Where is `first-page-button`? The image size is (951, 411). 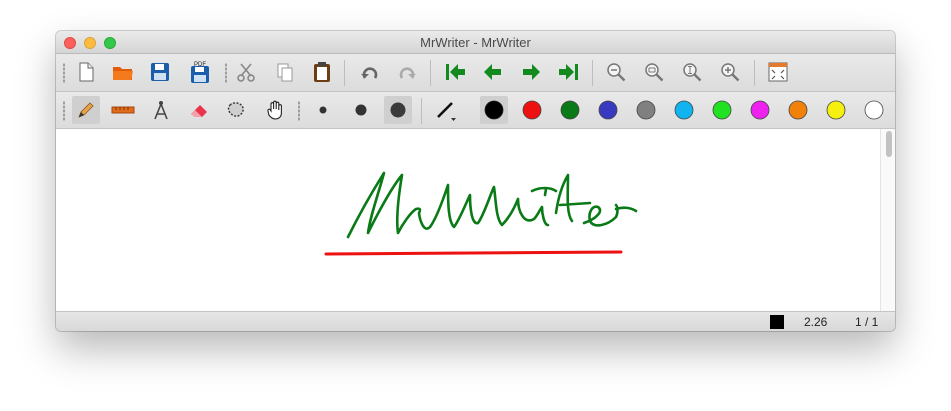
first-page-button is located at coordinates (455, 72).